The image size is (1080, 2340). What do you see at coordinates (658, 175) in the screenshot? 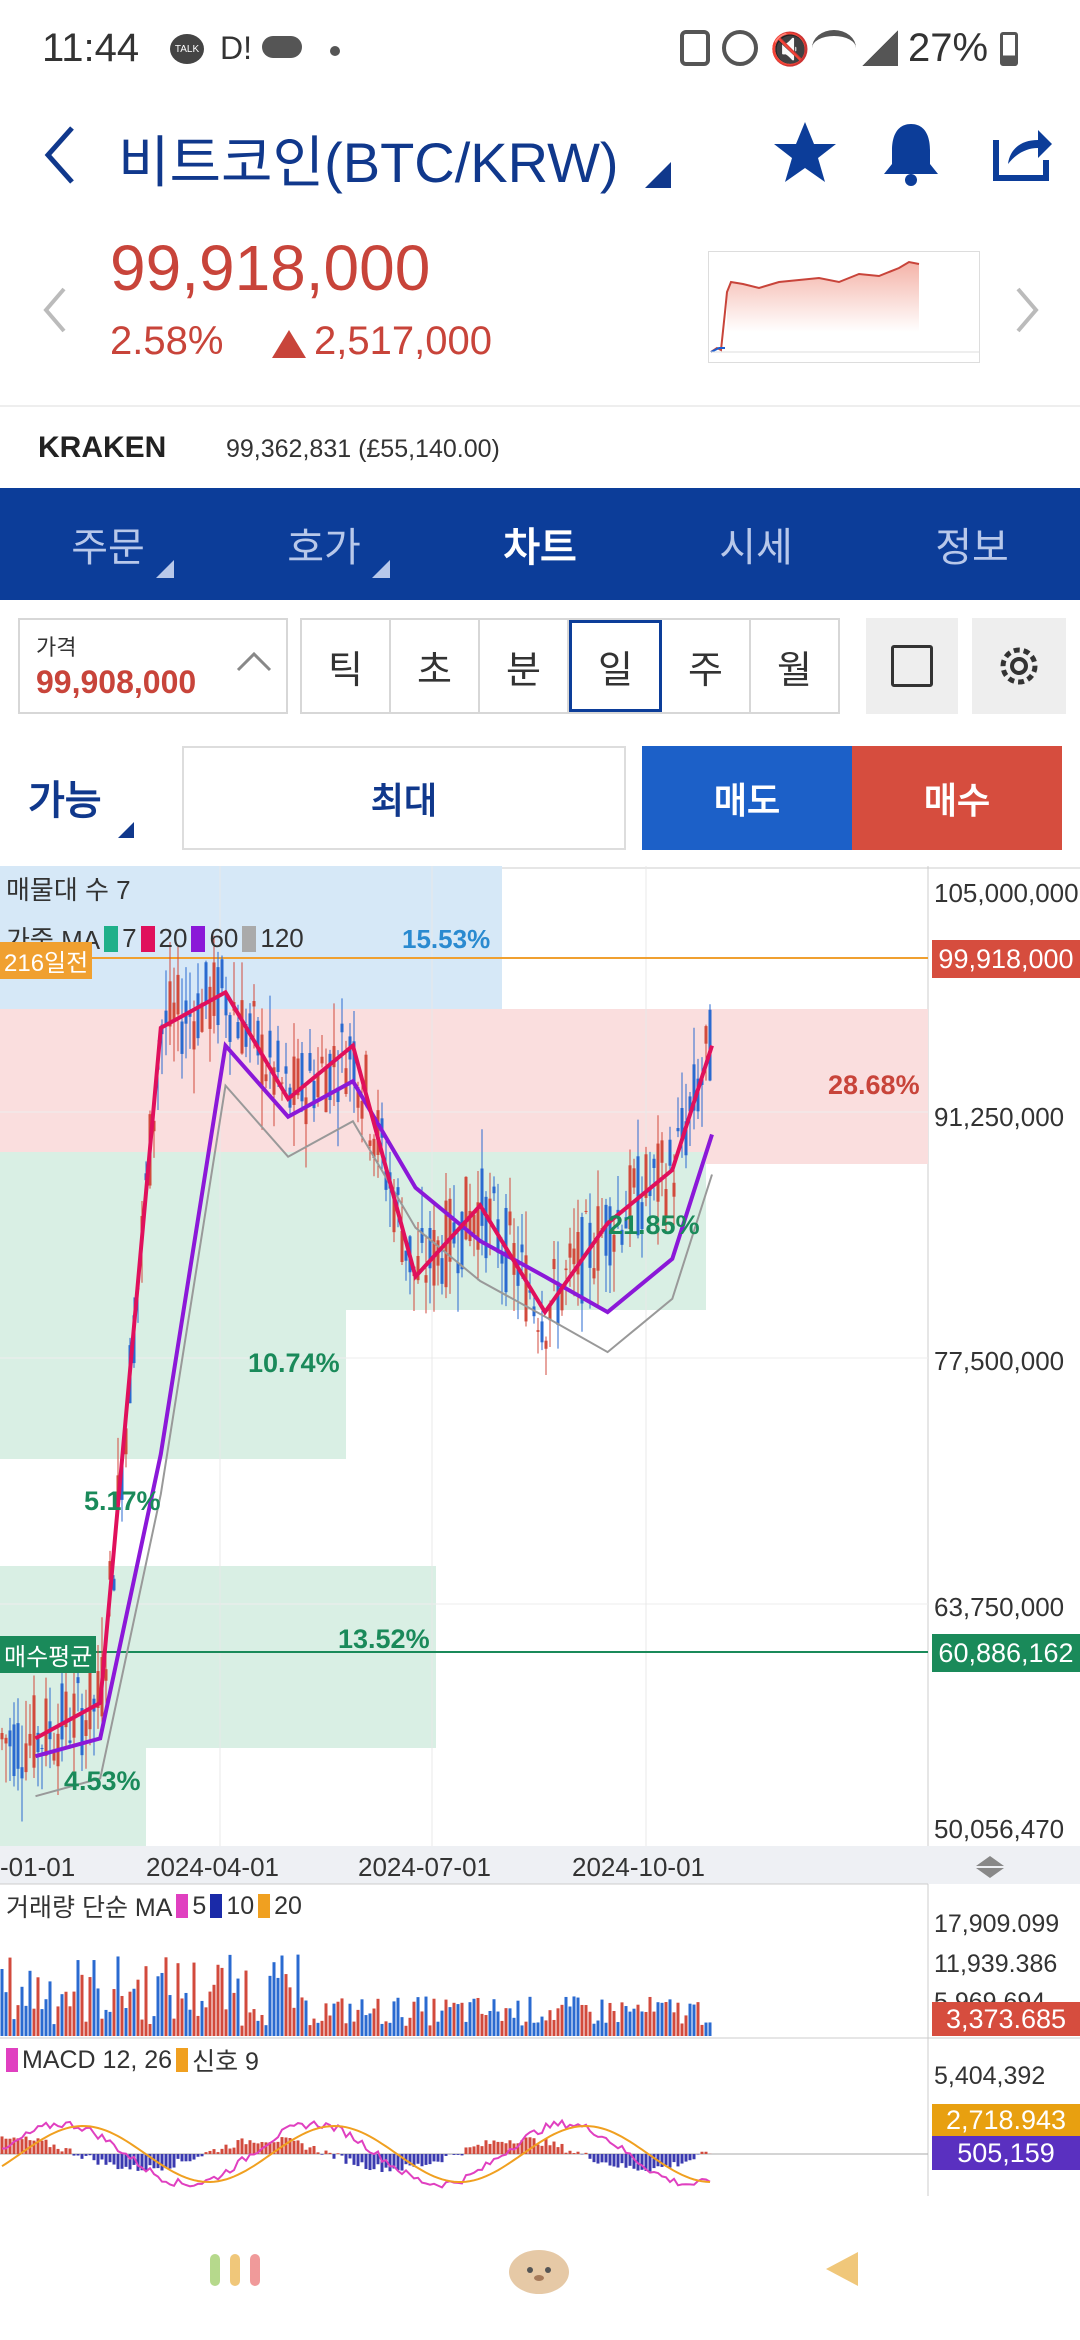
I see `dropdown-icon` at bounding box center [658, 175].